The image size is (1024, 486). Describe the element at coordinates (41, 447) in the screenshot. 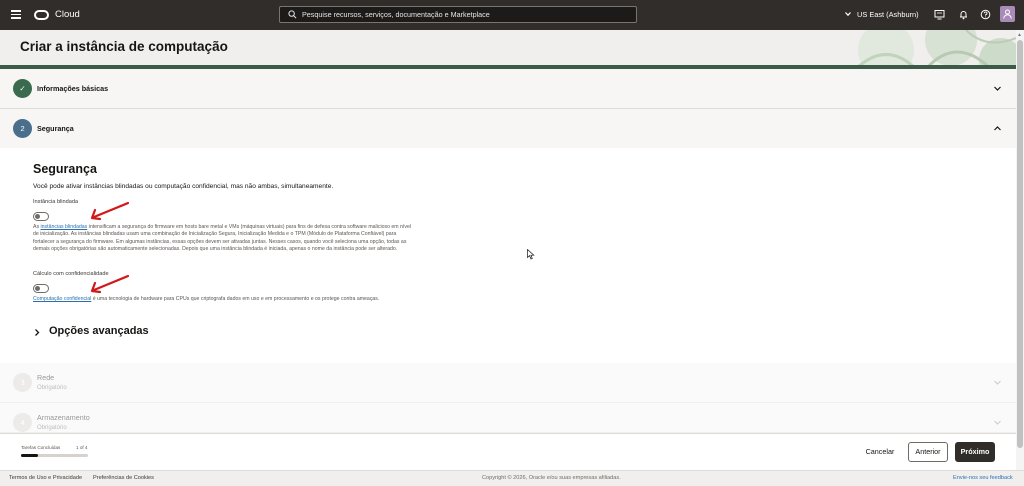

I see `progress-label: Tarefas Concluídas` at that location.